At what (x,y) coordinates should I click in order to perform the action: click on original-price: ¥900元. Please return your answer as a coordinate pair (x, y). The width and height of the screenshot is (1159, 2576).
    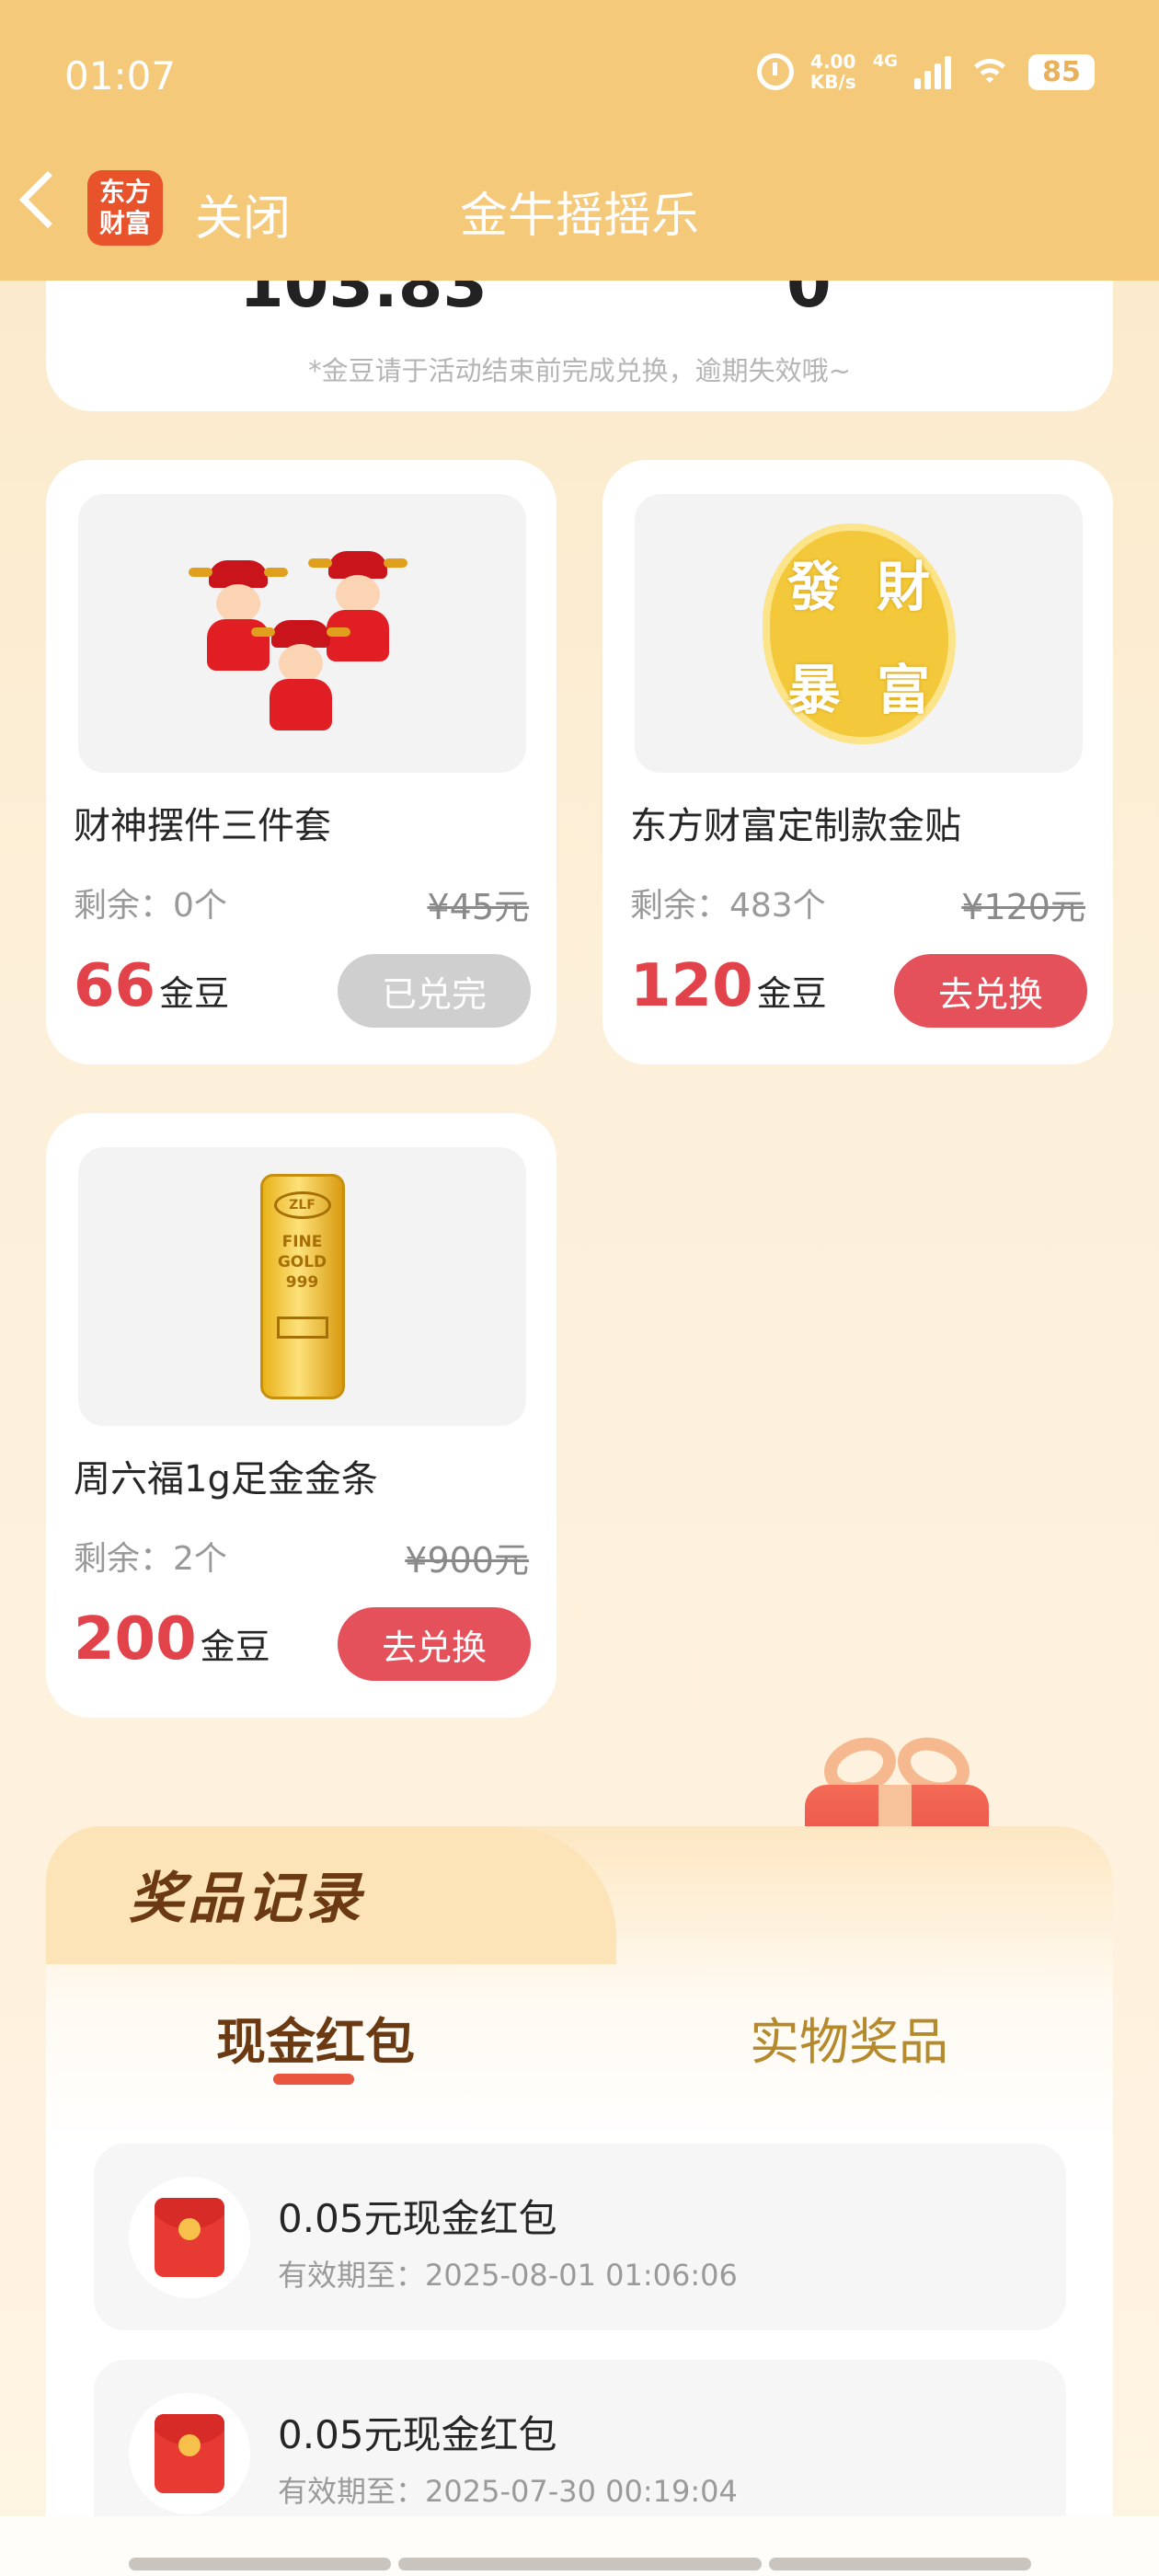
    Looking at the image, I should click on (467, 1560).